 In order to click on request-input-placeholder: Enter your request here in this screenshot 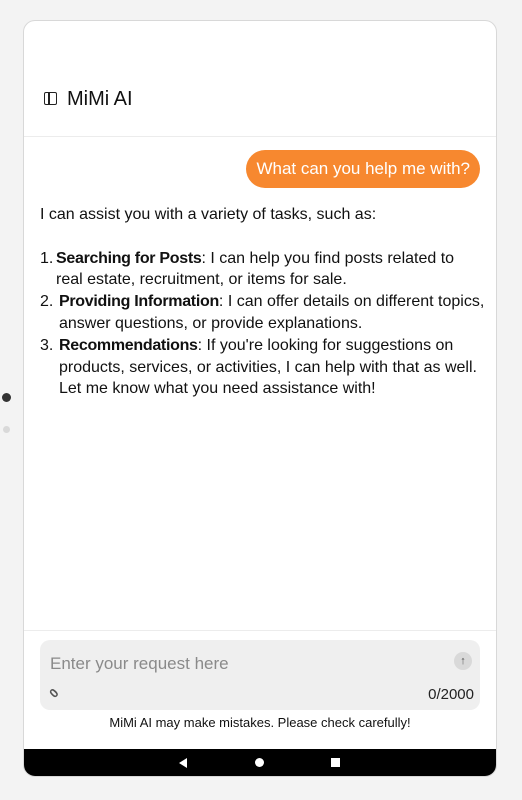, I will do `click(139, 663)`.